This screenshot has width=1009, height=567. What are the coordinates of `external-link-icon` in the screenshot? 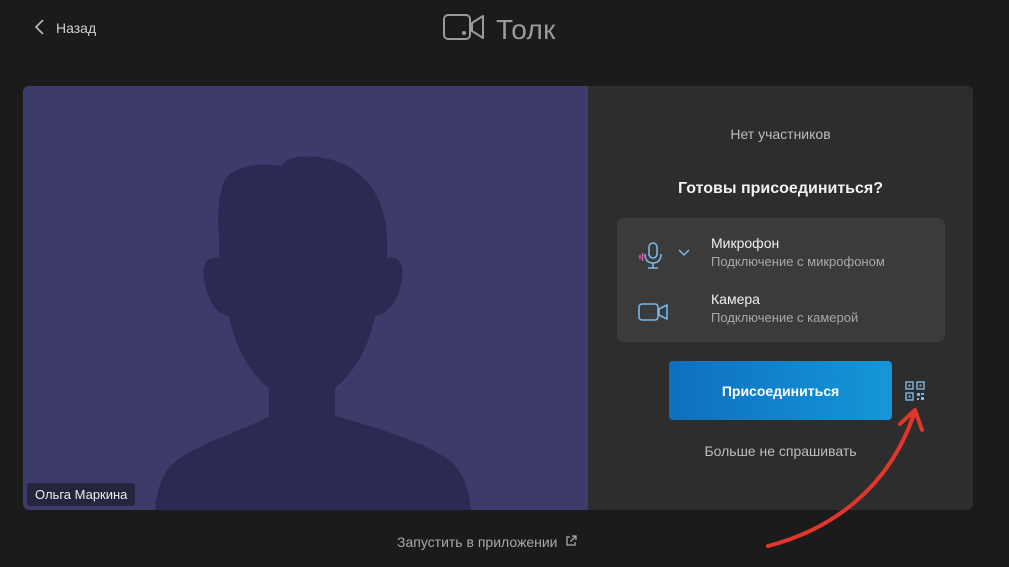 It's located at (571, 542).